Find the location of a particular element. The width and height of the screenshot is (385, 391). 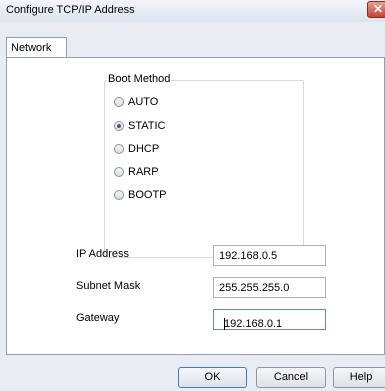

radio-static-label: STATIC is located at coordinates (147, 126).